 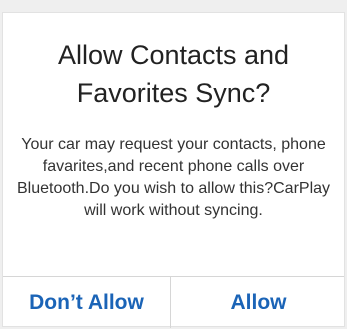 What do you see at coordinates (173, 74) in the screenshot?
I see `dialog-title: Allow Contacts and Favorites Sync?` at bounding box center [173, 74].